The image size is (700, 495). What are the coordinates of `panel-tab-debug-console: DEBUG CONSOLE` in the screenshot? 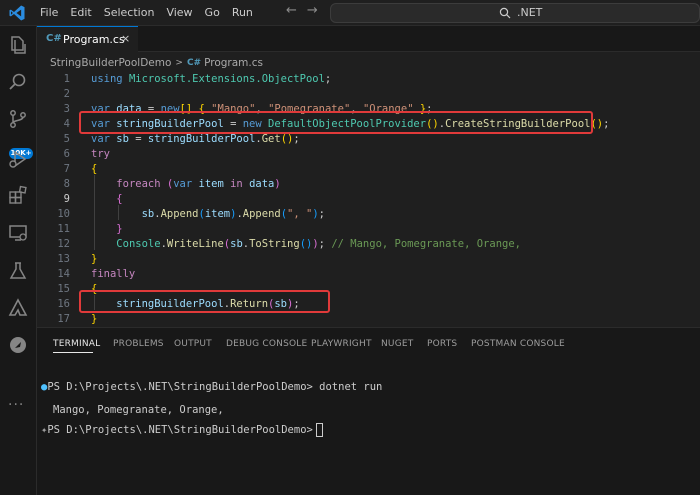 It's located at (266, 344).